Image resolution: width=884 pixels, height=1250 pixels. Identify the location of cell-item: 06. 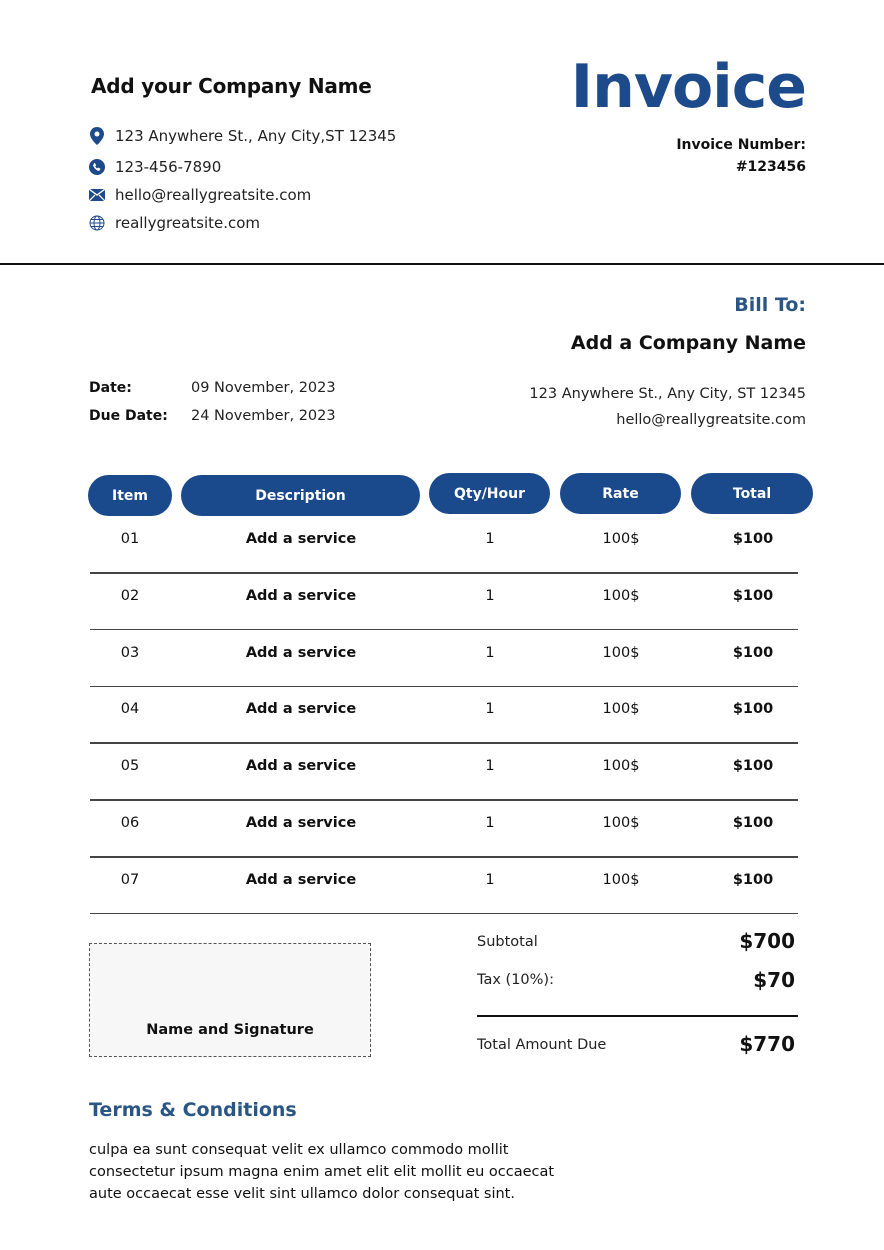
(130, 823).